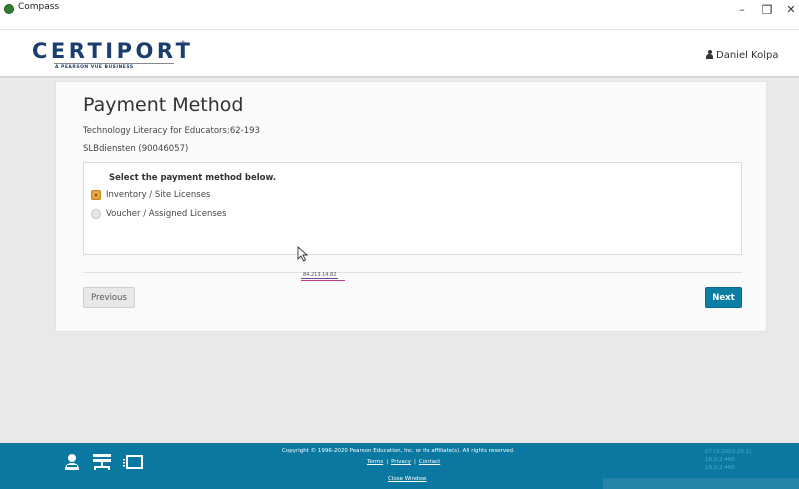 This screenshot has width=799, height=489. What do you see at coordinates (701, 483) in the screenshot?
I see `taskbar-overlay` at bounding box center [701, 483].